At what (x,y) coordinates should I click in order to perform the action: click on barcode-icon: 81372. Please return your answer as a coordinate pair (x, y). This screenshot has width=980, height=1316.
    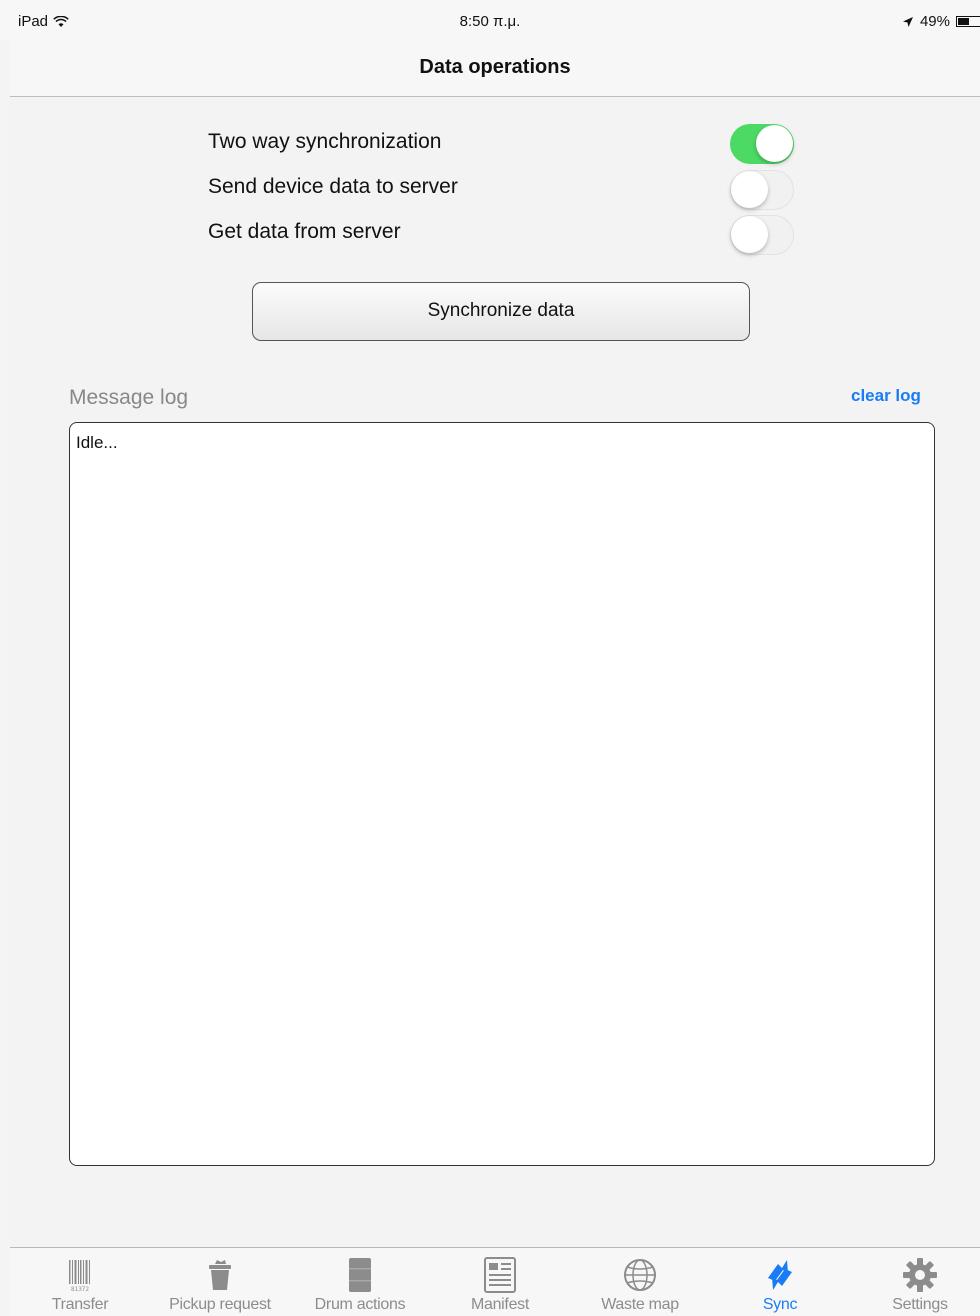
    Looking at the image, I should click on (79, 1276).